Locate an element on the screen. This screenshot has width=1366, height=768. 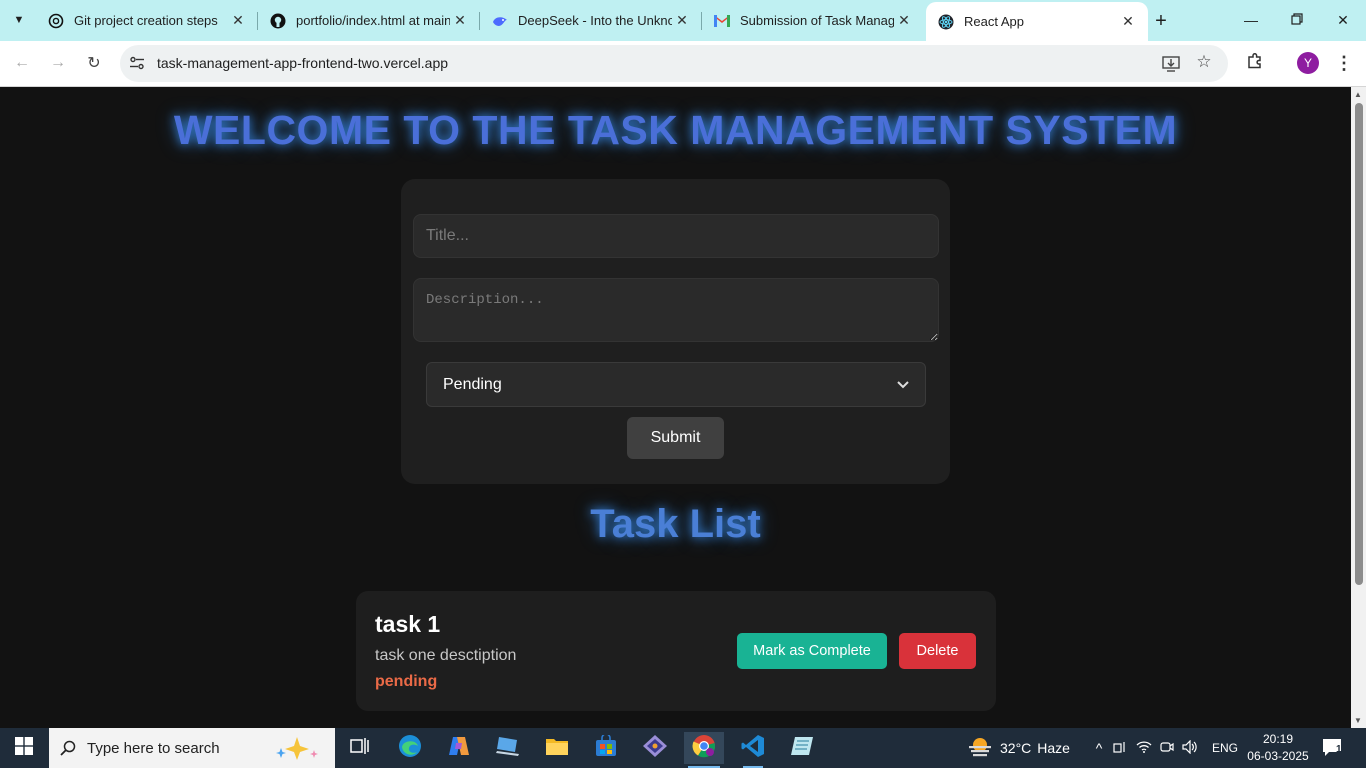
status-select: Pending is located at coordinates (676, 384).